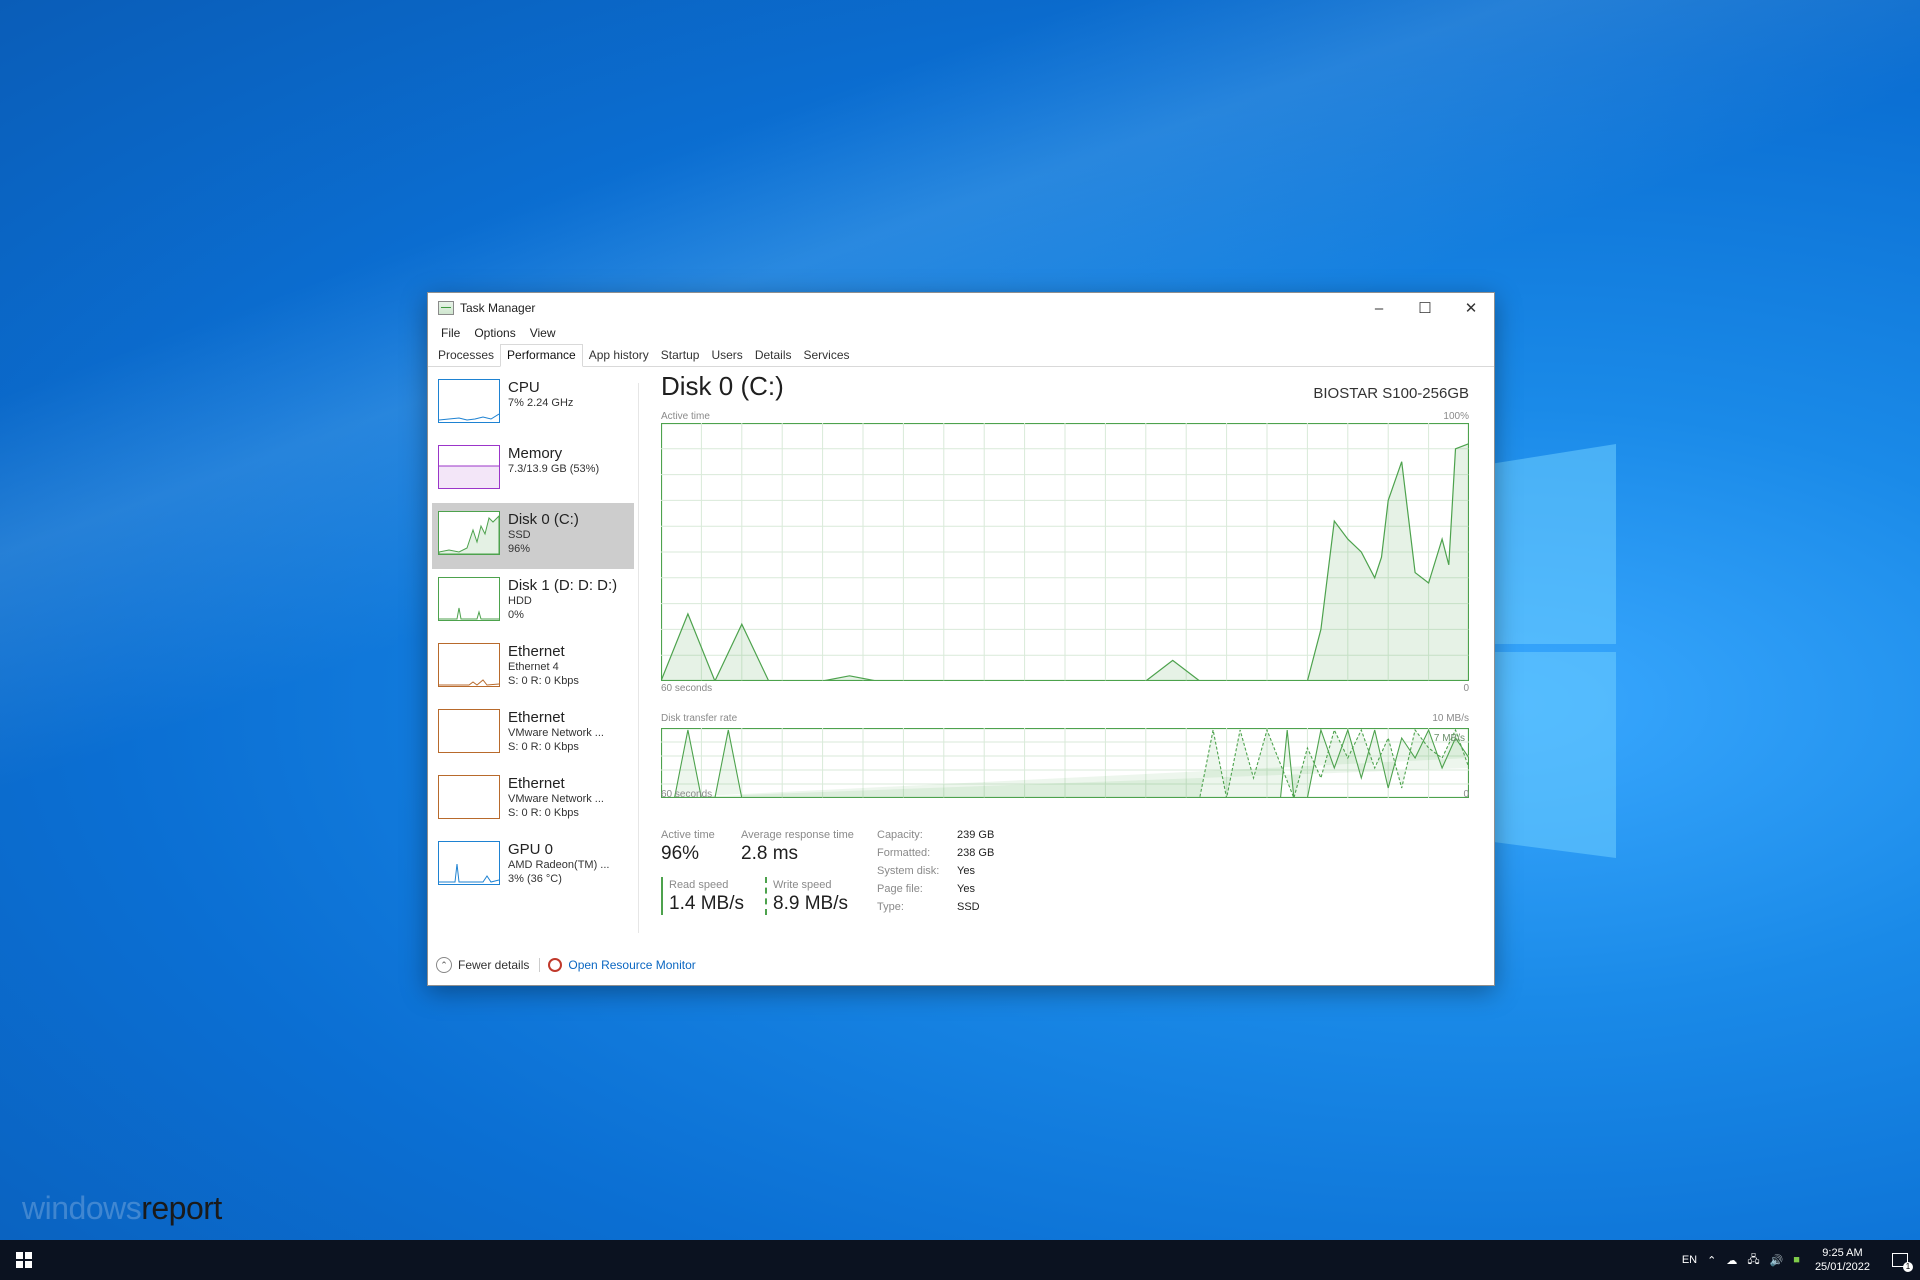 This screenshot has height=1280, width=1920. Describe the element at coordinates (469, 401) in the screenshot. I see `cpu-thumbnail-graph` at that location.